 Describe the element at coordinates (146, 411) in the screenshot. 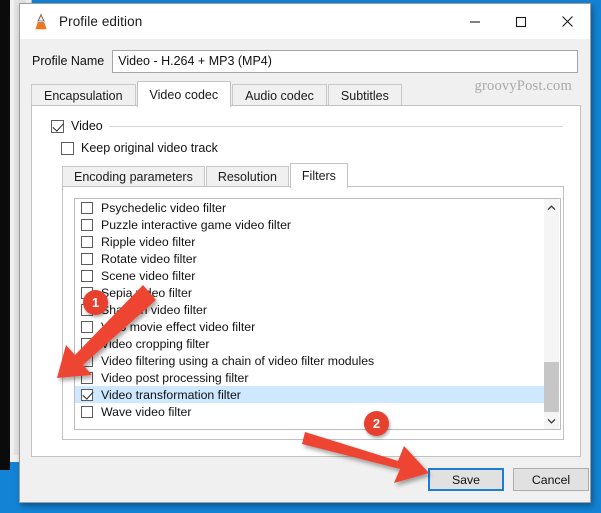

I see `filter-label: Wave video filter` at that location.